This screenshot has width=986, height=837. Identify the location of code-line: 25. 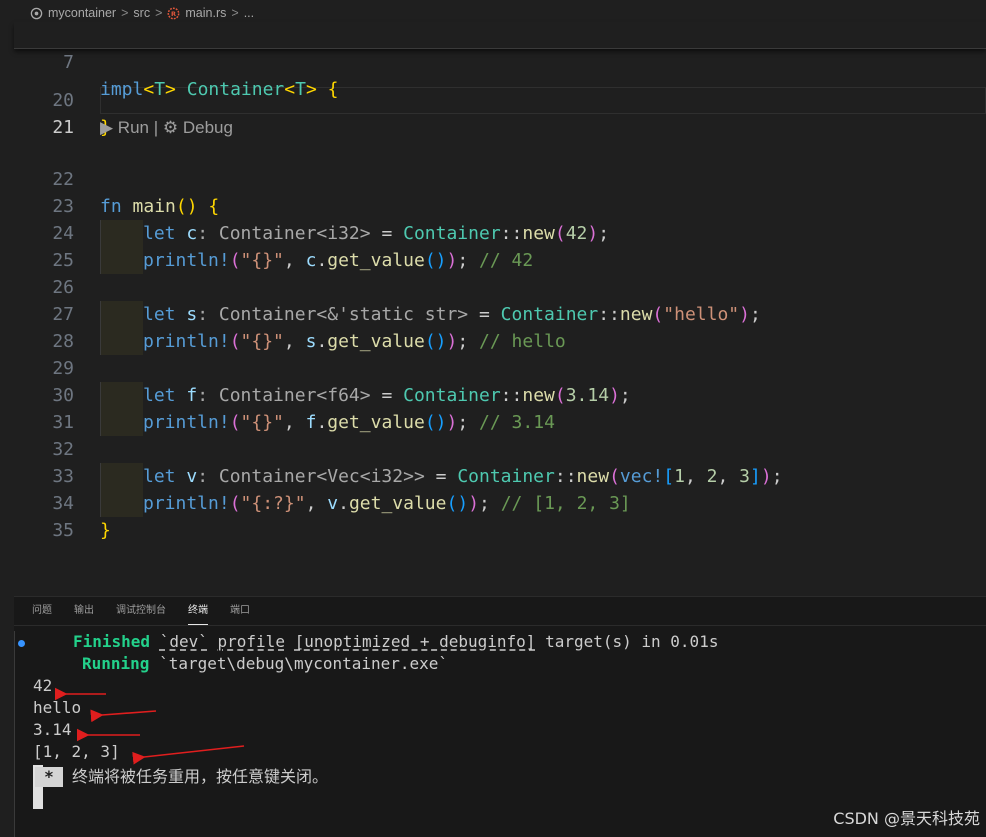
(500, 245).